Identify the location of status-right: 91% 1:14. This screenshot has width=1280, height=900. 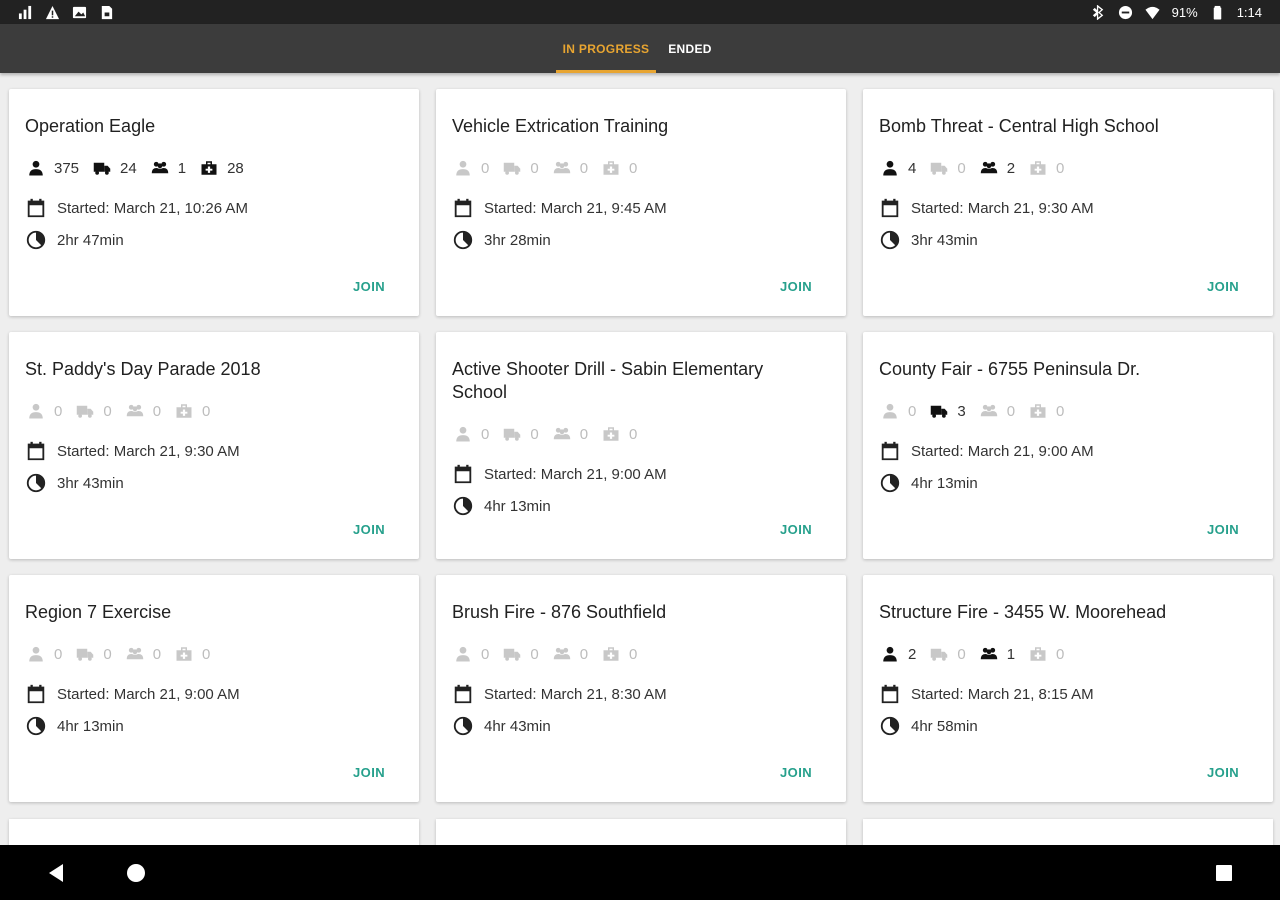
(1176, 12).